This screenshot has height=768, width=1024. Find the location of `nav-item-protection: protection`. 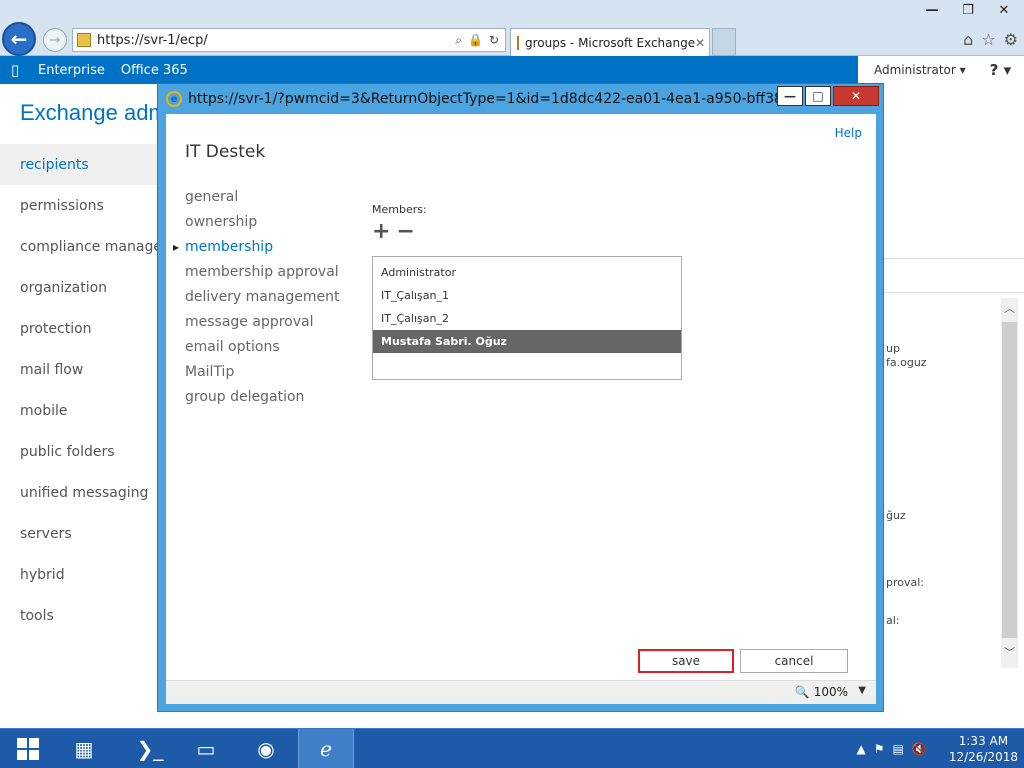

nav-item-protection: protection is located at coordinates (80, 328).